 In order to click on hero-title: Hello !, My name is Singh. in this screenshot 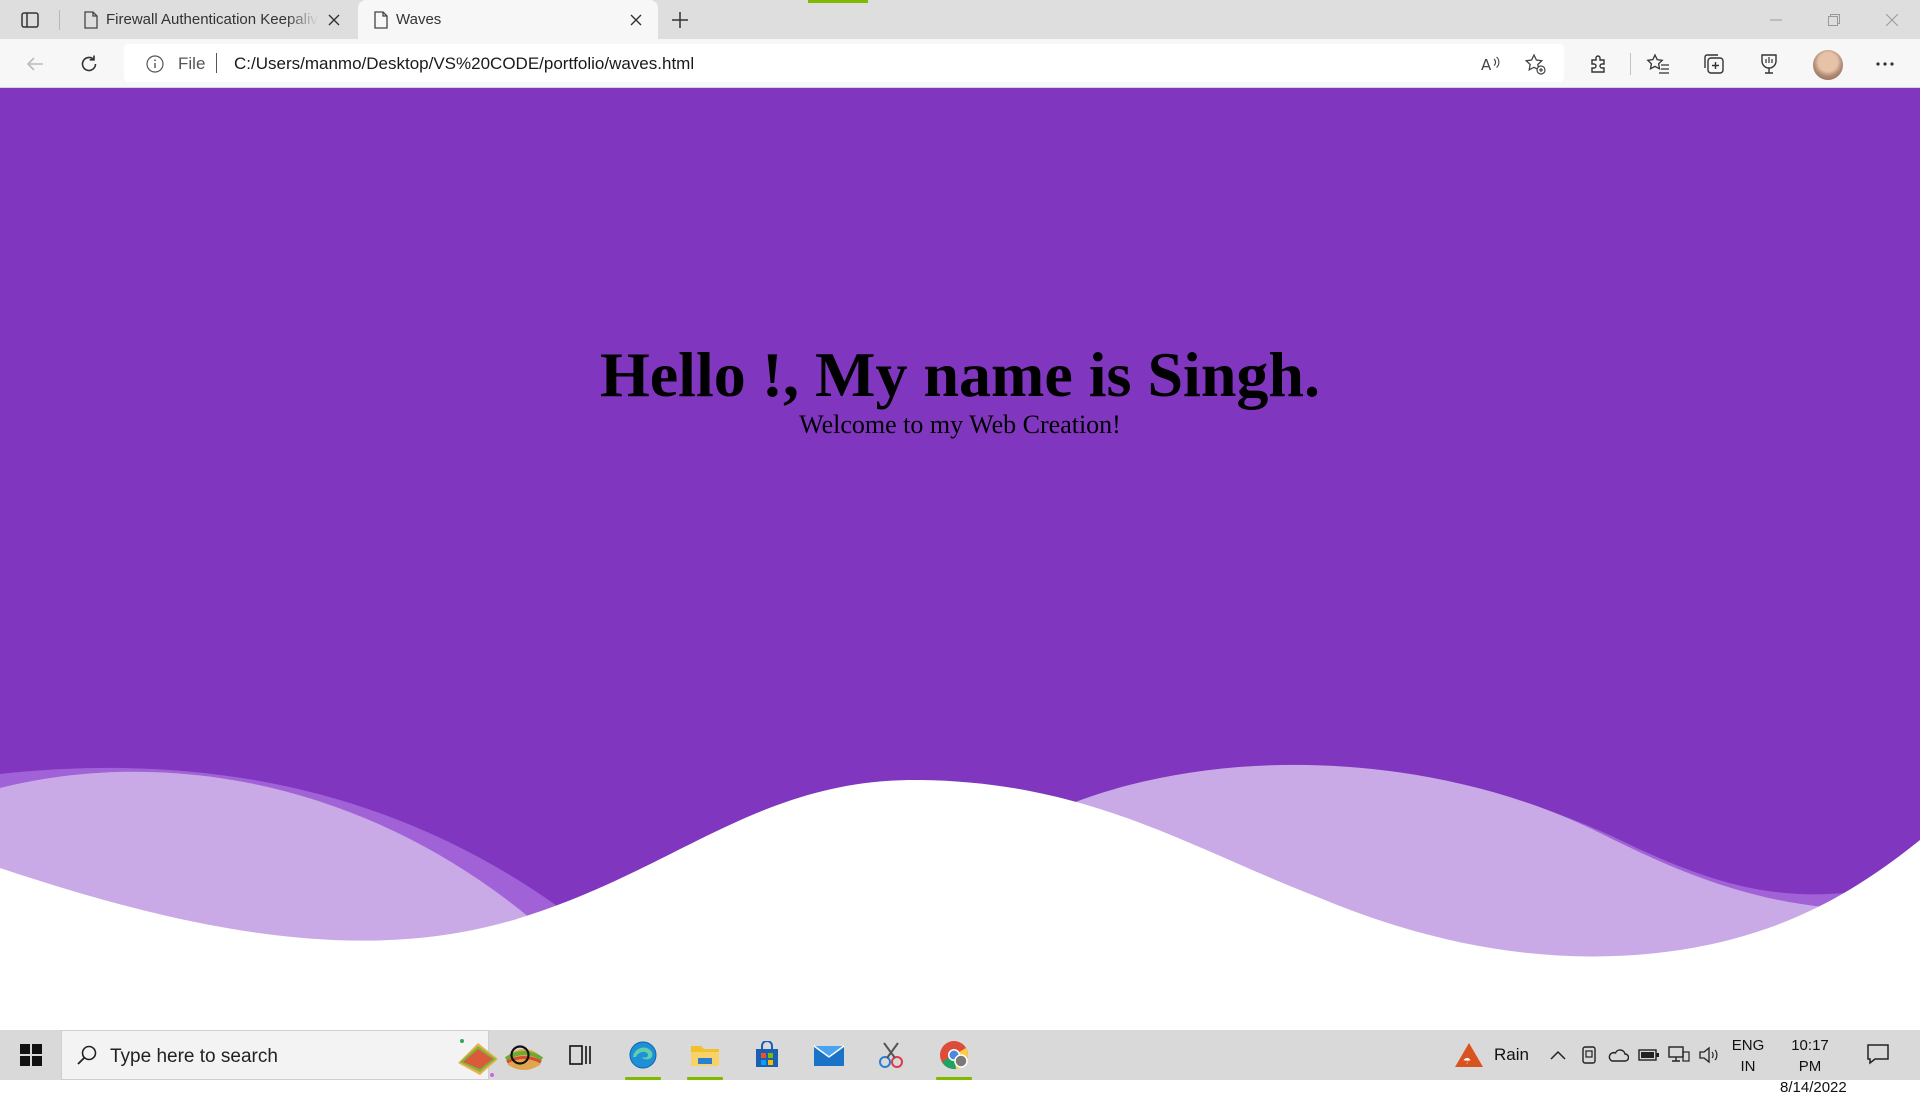, I will do `click(960, 374)`.